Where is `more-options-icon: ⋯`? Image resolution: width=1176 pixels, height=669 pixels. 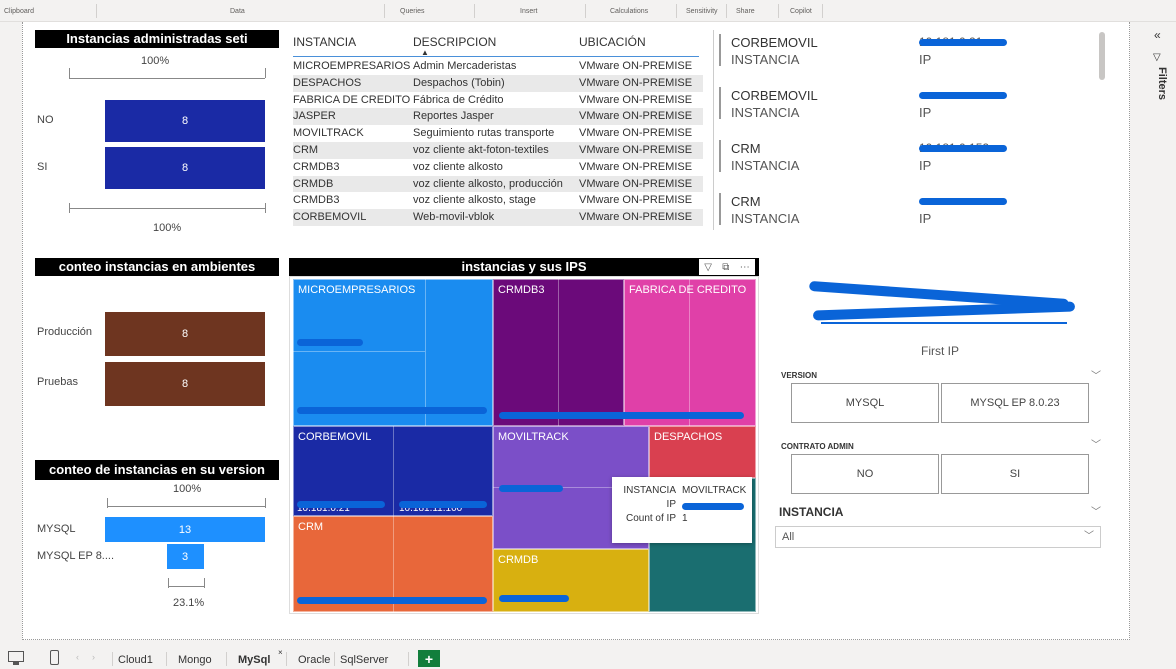
more-options-icon: ⋯ is located at coordinates (745, 267).